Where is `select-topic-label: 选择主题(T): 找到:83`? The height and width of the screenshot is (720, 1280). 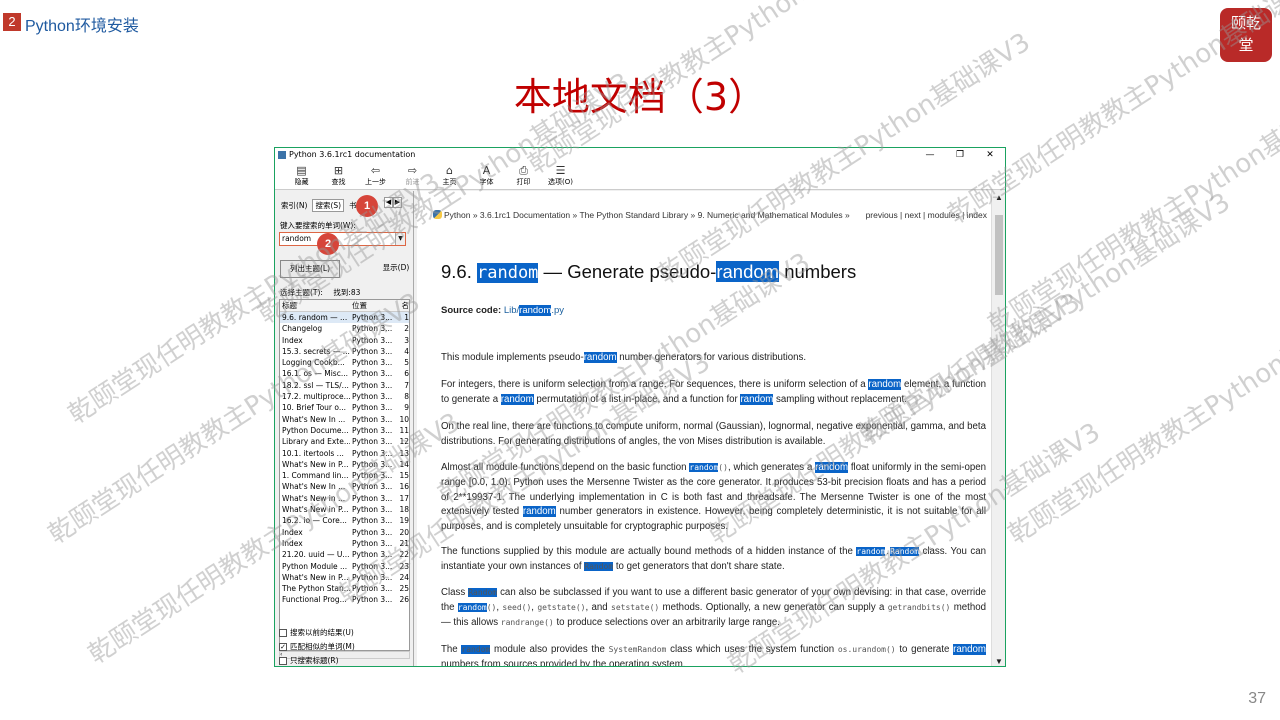
select-topic-label: 选择主题(T): 找到:83 is located at coordinates (320, 292).